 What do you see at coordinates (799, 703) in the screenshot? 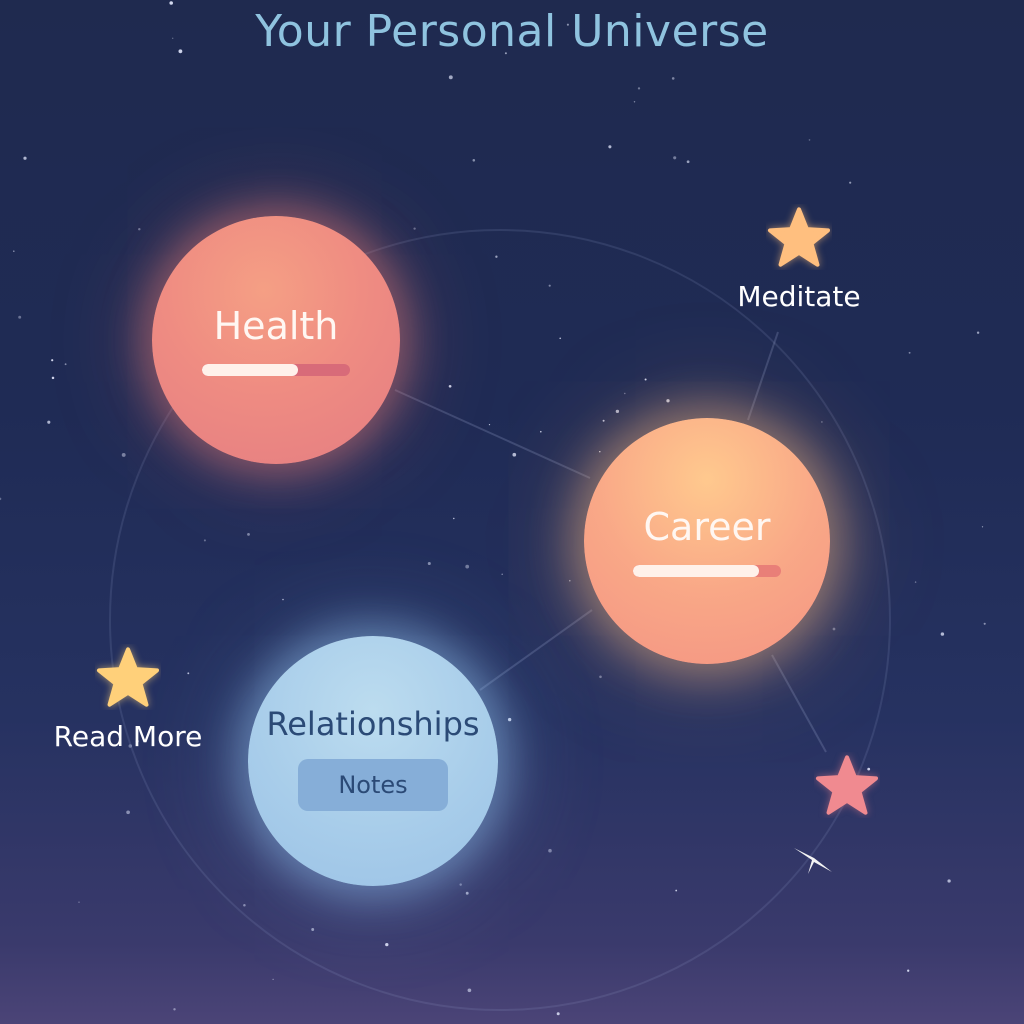
I see `connector-career-pinkstar` at bounding box center [799, 703].